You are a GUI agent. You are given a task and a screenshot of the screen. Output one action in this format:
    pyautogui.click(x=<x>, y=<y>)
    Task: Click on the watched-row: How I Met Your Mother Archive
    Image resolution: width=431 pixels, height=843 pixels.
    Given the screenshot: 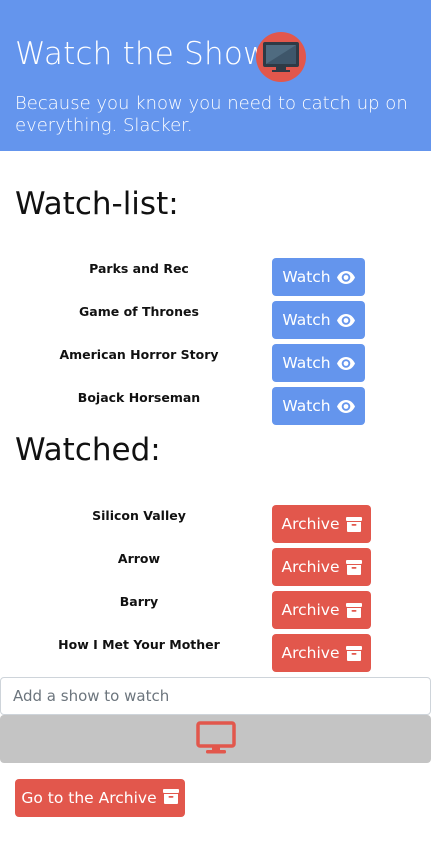 What is the action you would take?
    pyautogui.click(x=215, y=653)
    